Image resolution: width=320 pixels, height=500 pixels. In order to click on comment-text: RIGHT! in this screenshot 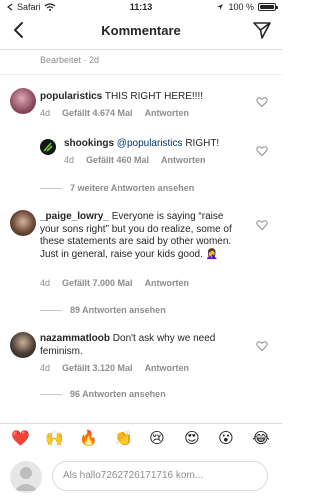, I will do `click(202, 143)`.